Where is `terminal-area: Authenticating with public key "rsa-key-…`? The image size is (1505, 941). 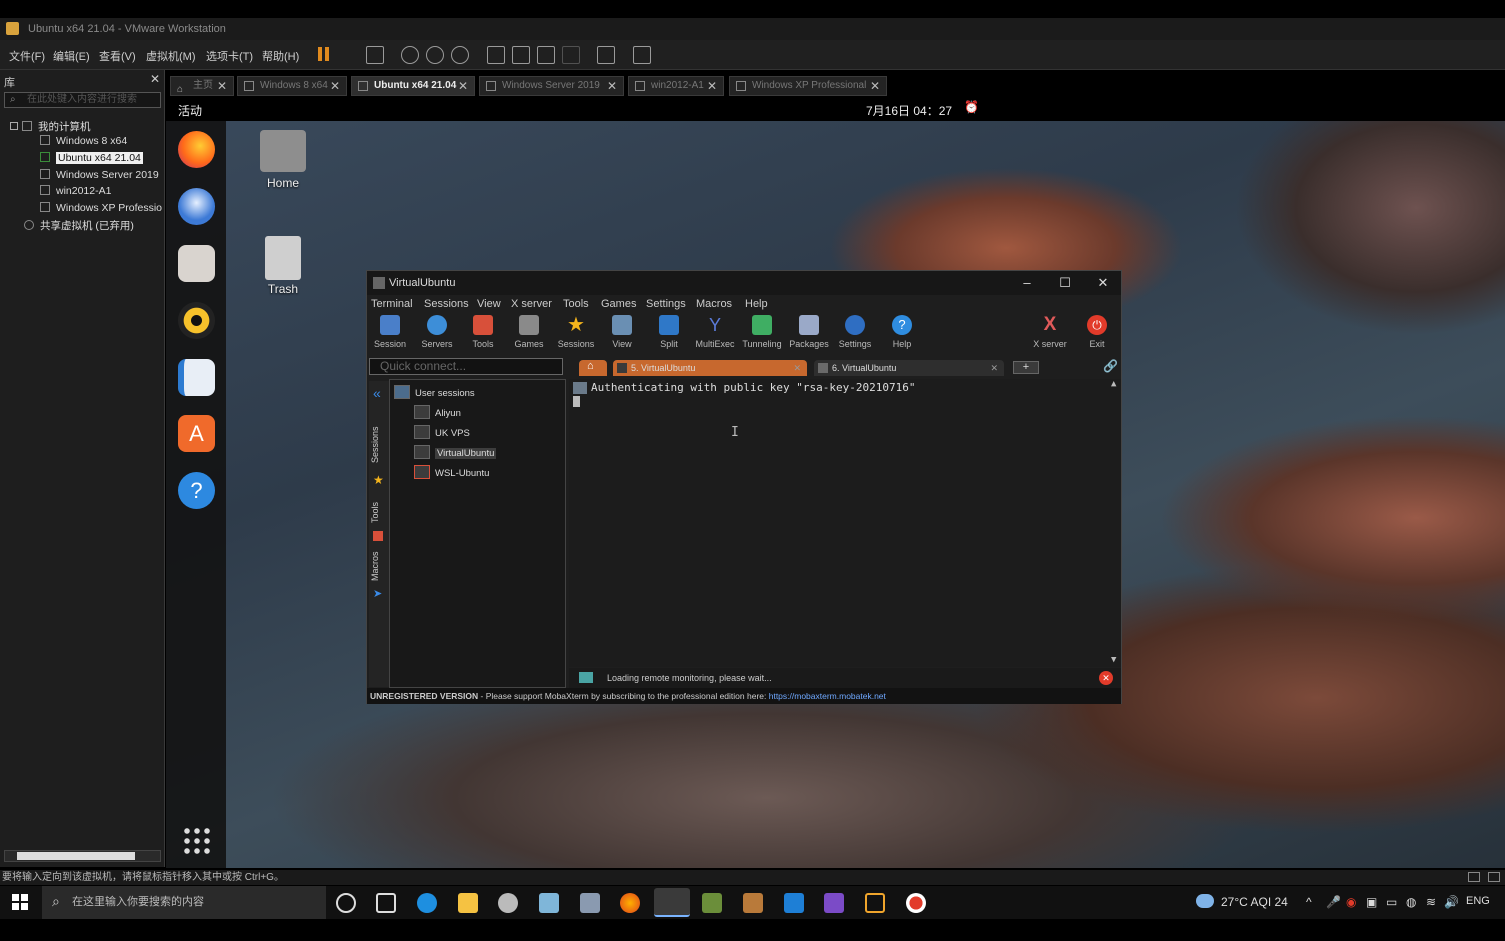
terminal-area: Authenticating with public key "rsa-key-… is located at coordinates (845, 523).